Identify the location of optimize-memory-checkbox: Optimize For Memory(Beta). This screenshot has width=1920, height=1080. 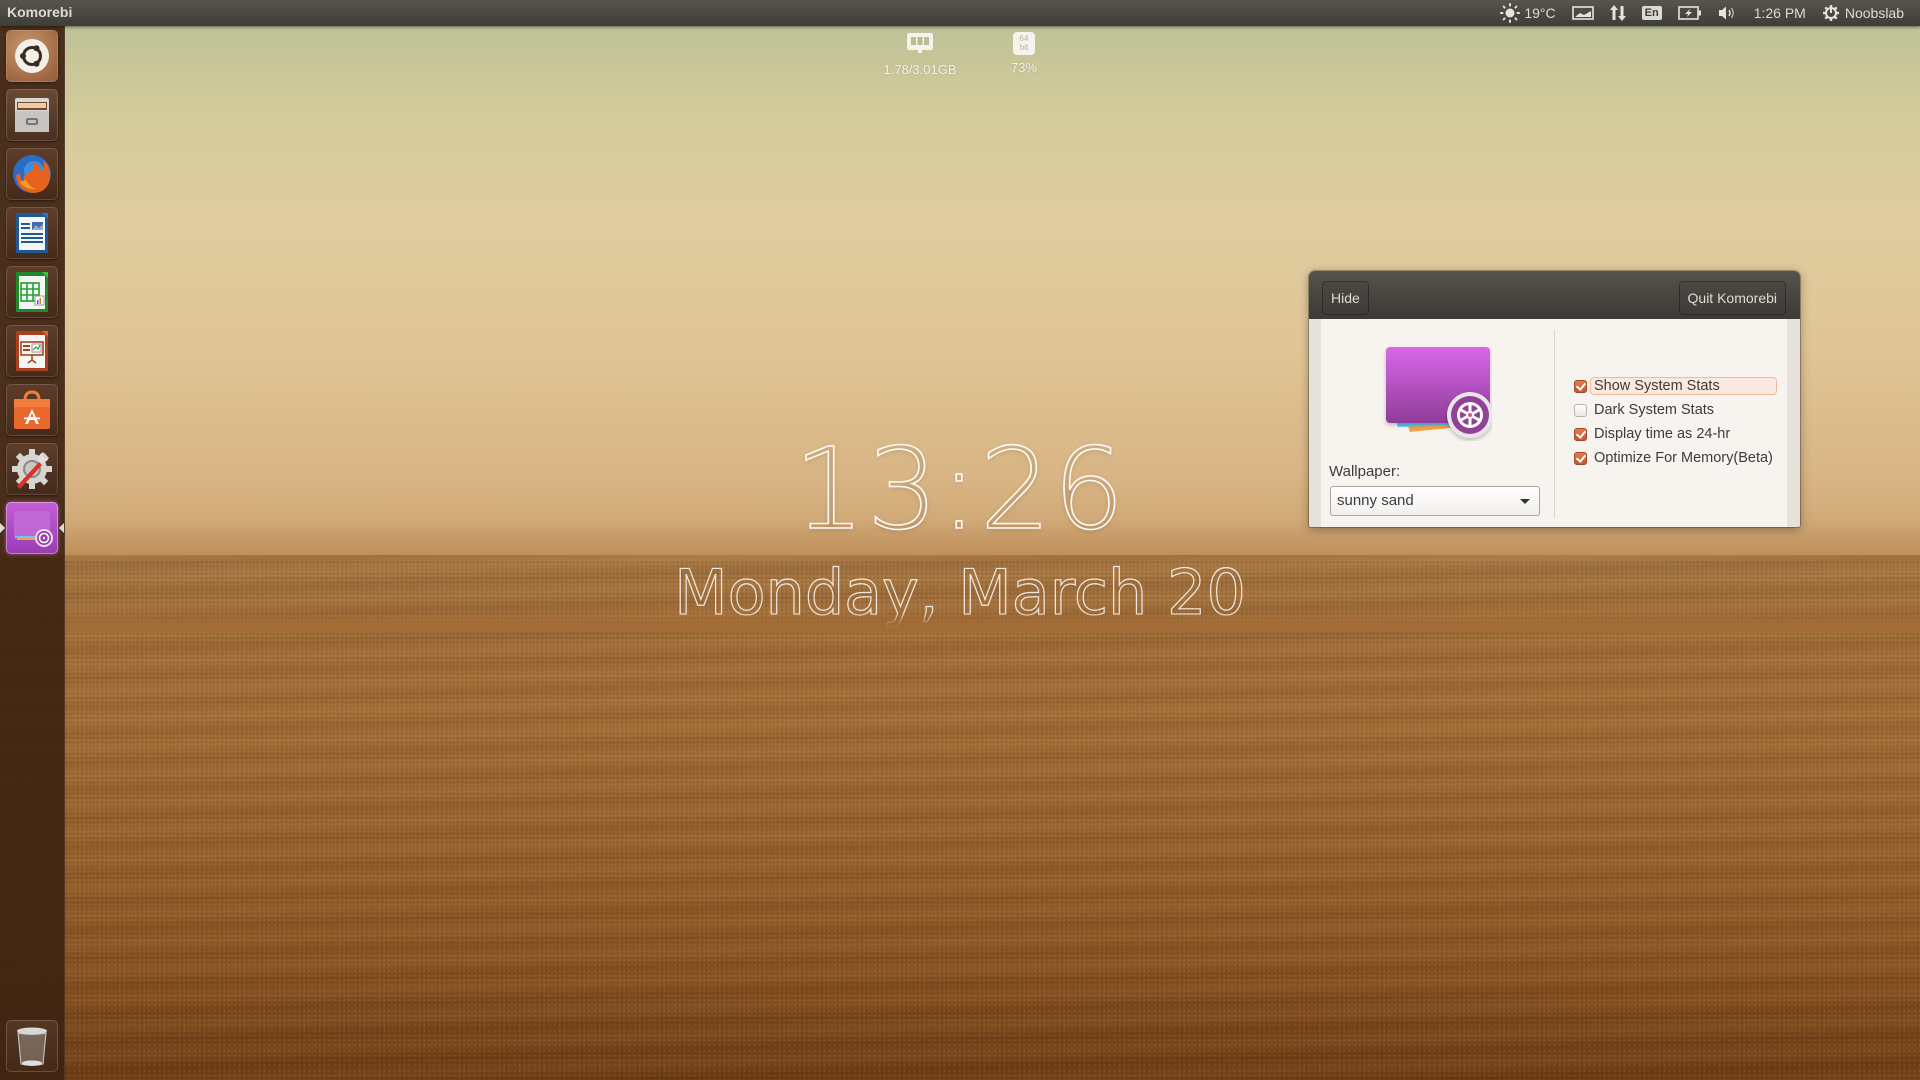
(1673, 458).